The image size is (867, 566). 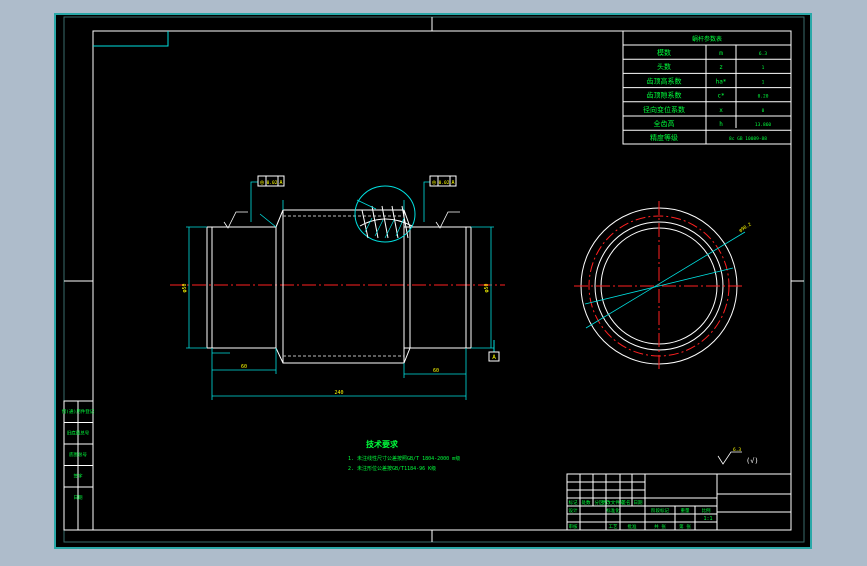 What do you see at coordinates (664, 109) in the screenshot?
I see `param-name: 径向变位系数` at bounding box center [664, 109].